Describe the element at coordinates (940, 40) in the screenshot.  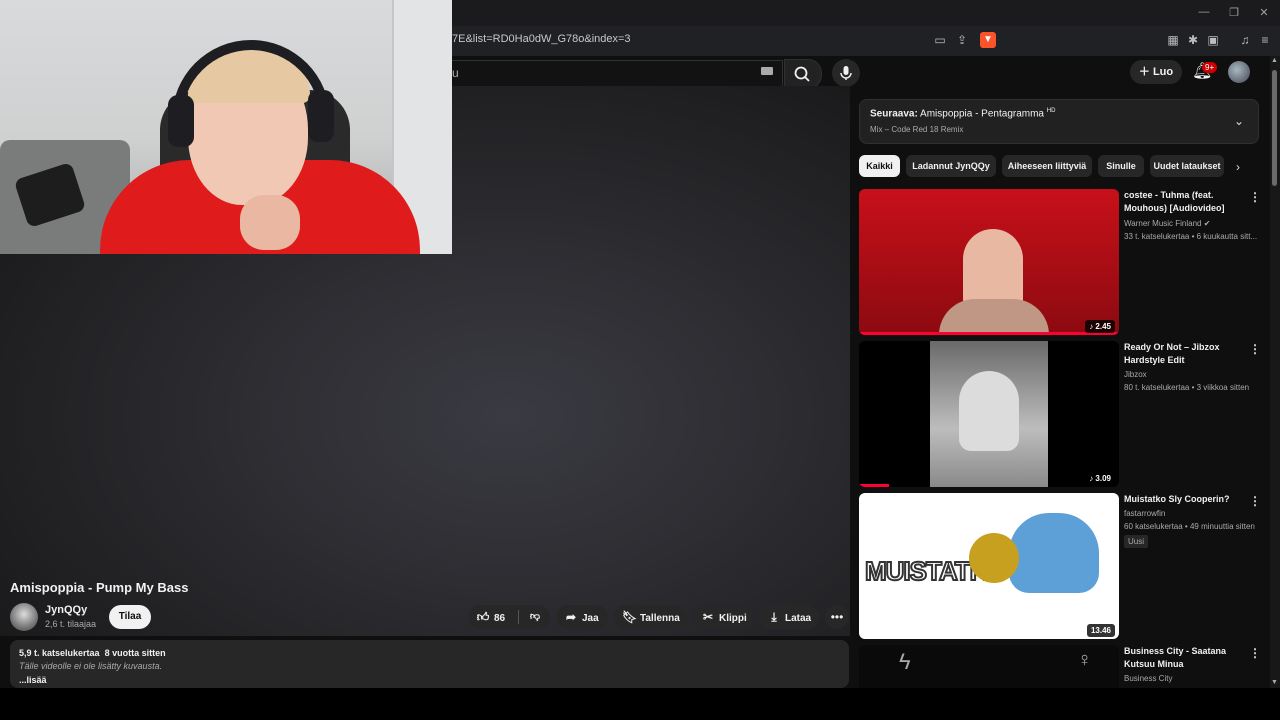
I see `cast-icon: ▭` at that location.